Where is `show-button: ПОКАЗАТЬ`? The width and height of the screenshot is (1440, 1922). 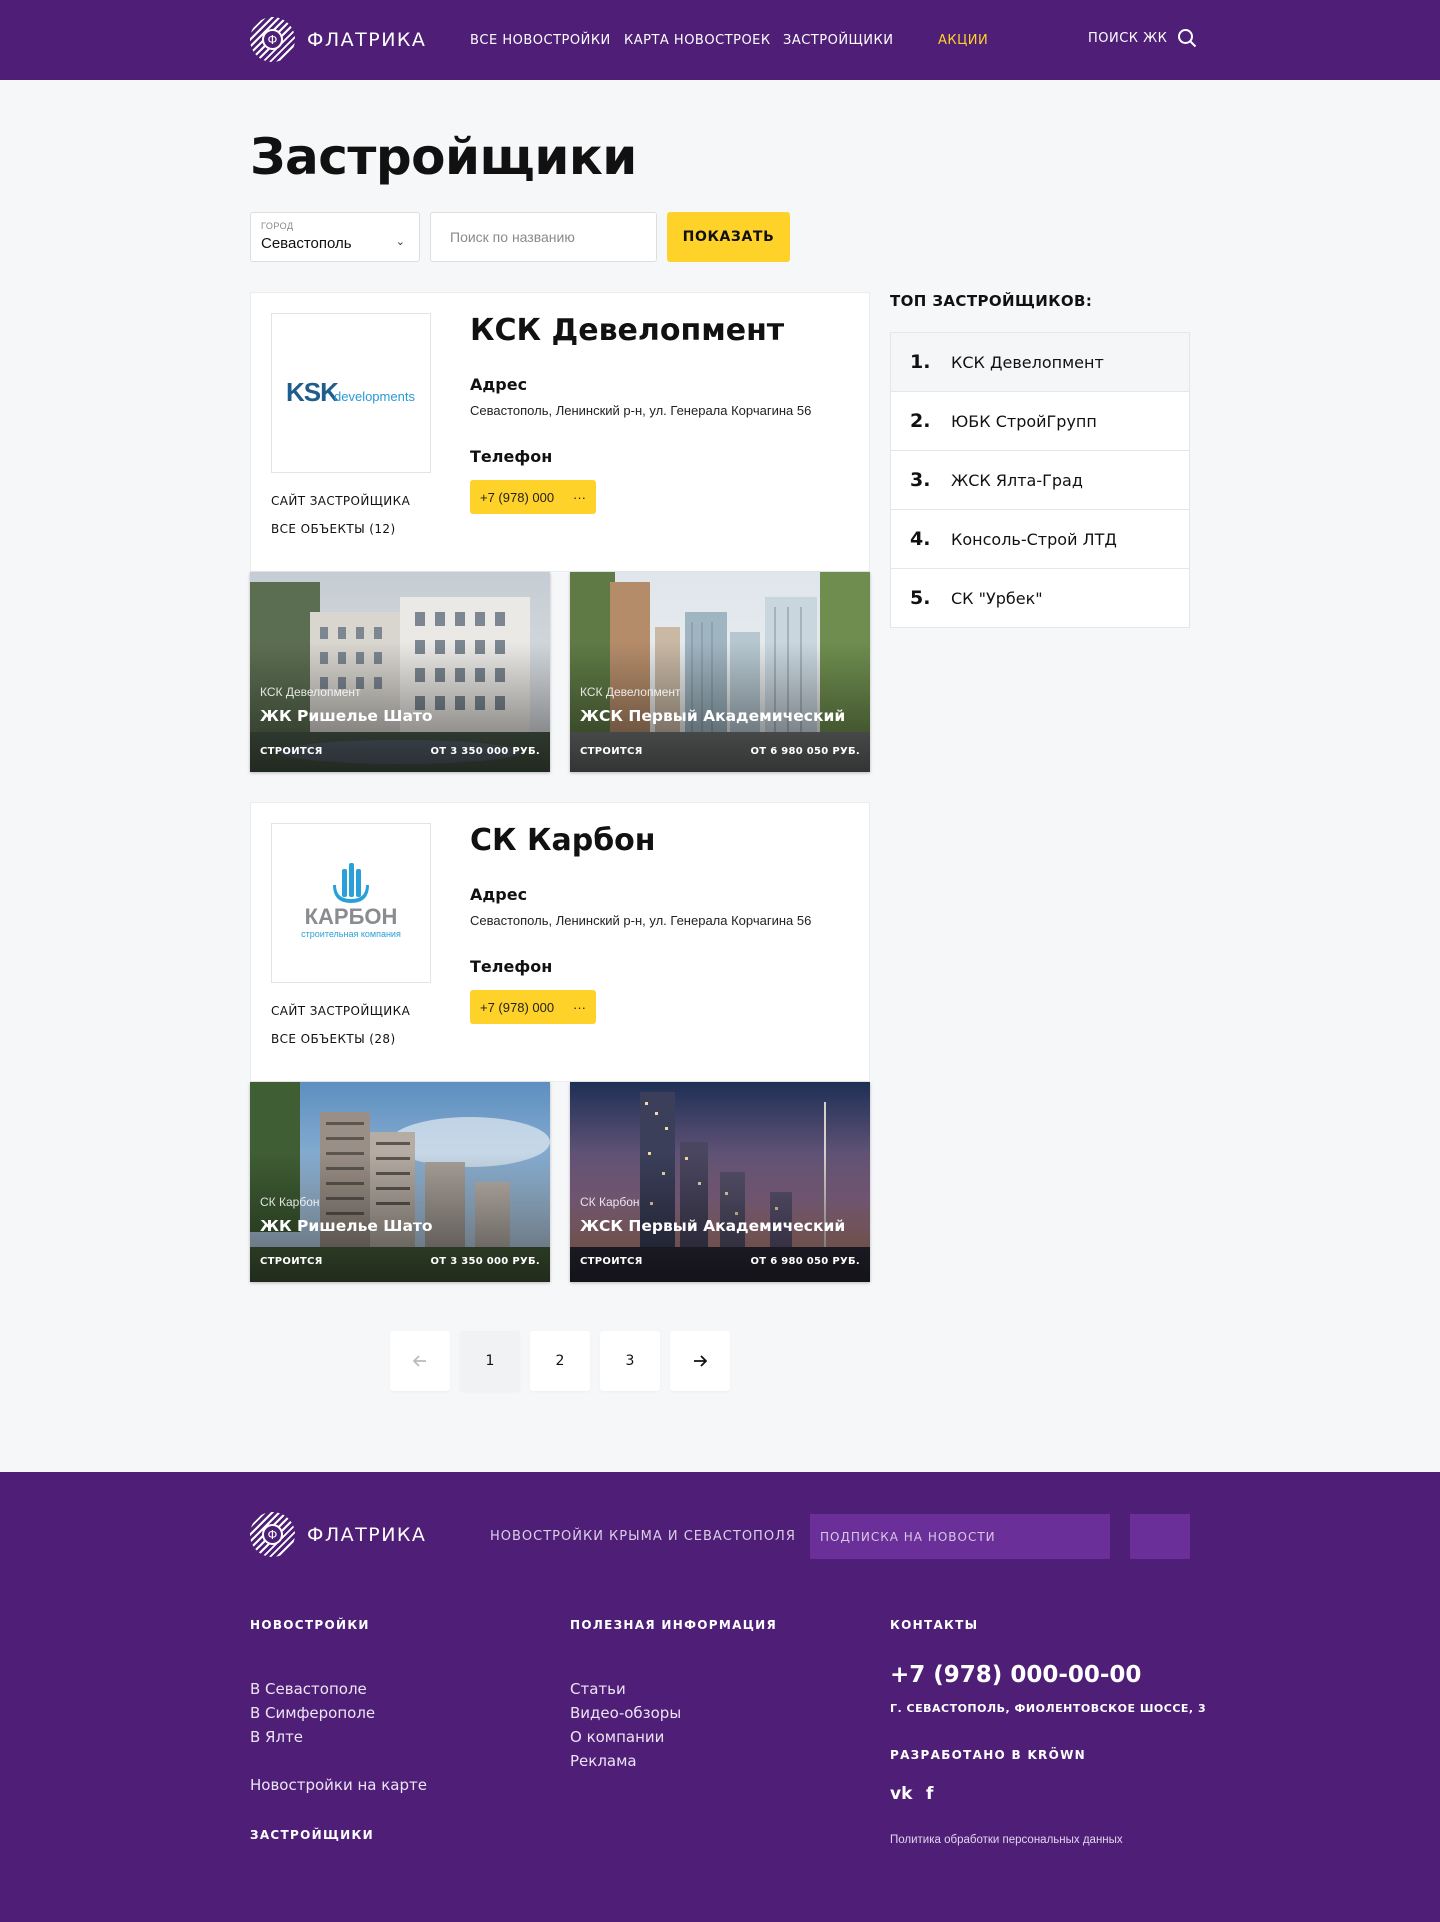
show-button: ПОКАЗАТЬ is located at coordinates (728, 237).